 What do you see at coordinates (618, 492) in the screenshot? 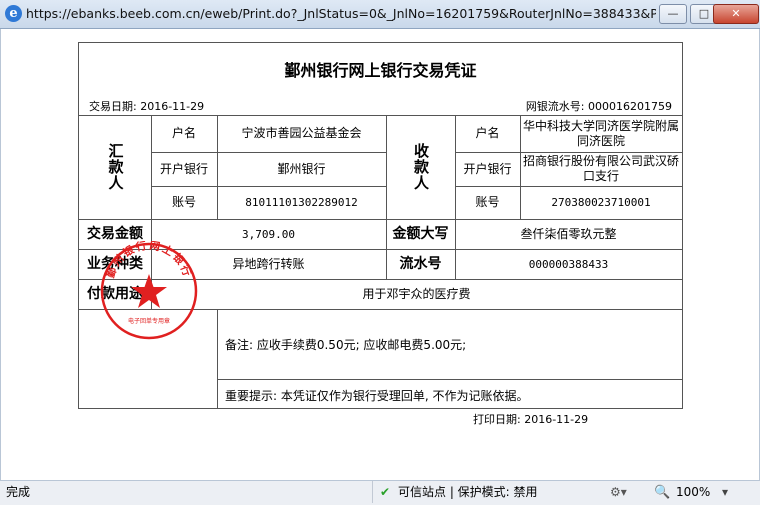
I see `settings-icon: ⚙▾` at bounding box center [618, 492].